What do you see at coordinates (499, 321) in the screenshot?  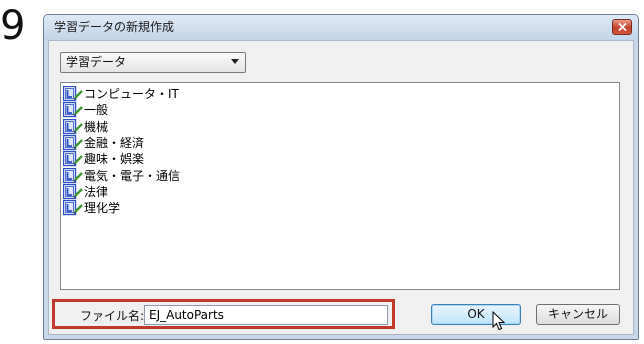 I see `mouse-cursor-icon` at bounding box center [499, 321].